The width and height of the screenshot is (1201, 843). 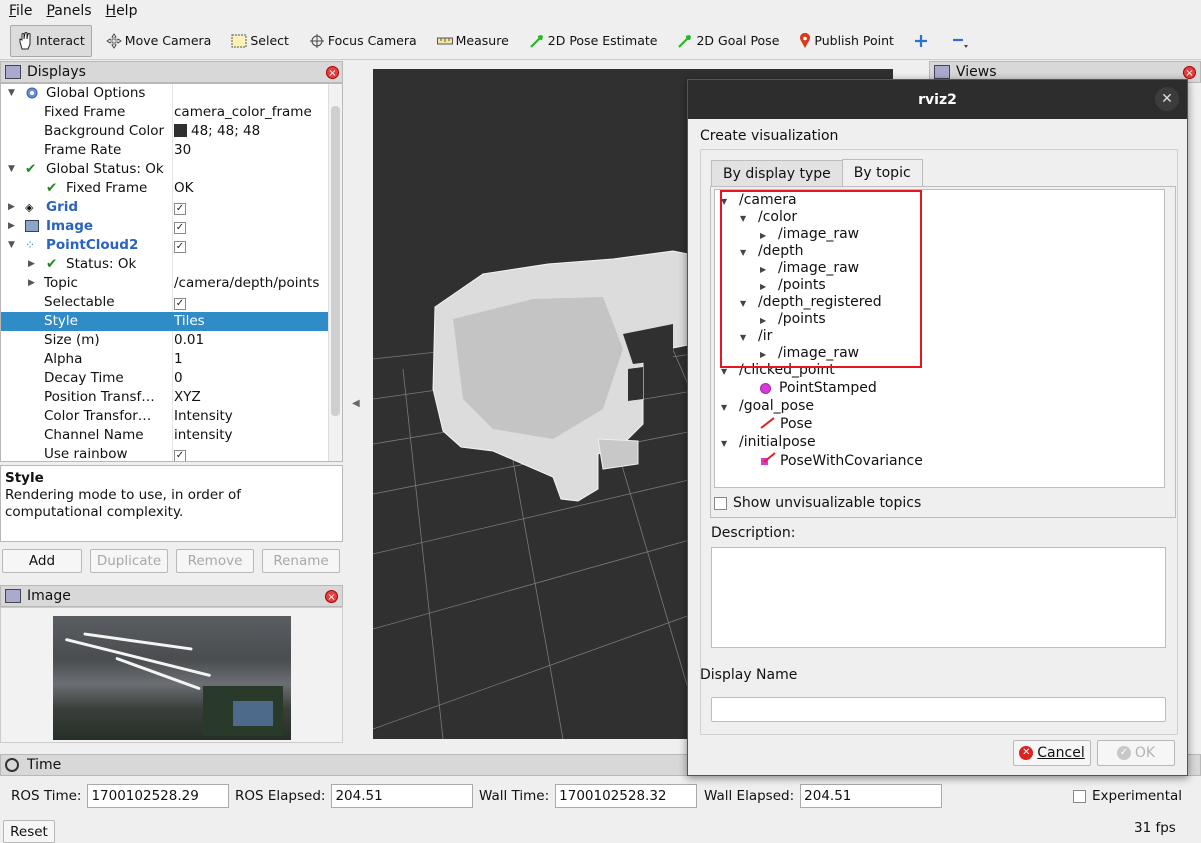 I want to click on grid-enabled-checkbox: ✓, so click(x=180, y=207).